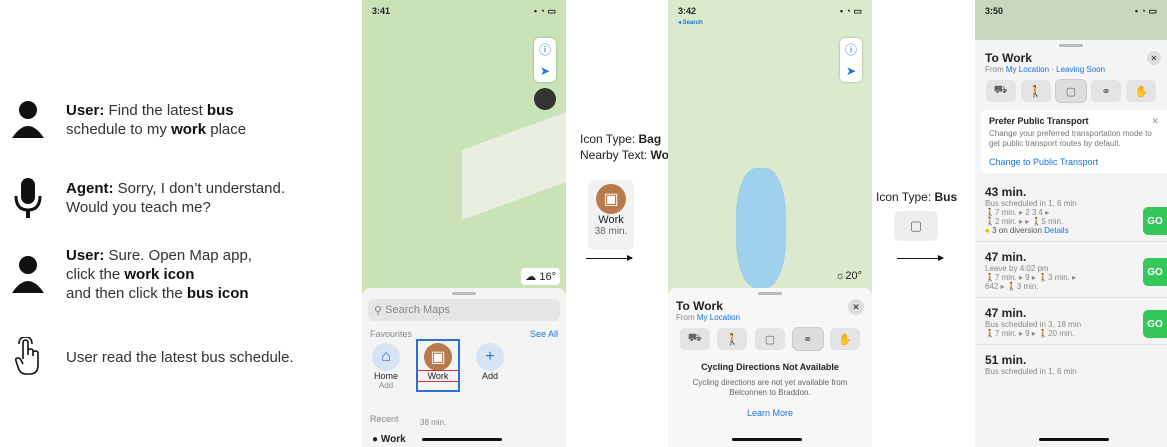 The height and width of the screenshot is (447, 1167). I want to click on details-link: Details, so click(1056, 230).